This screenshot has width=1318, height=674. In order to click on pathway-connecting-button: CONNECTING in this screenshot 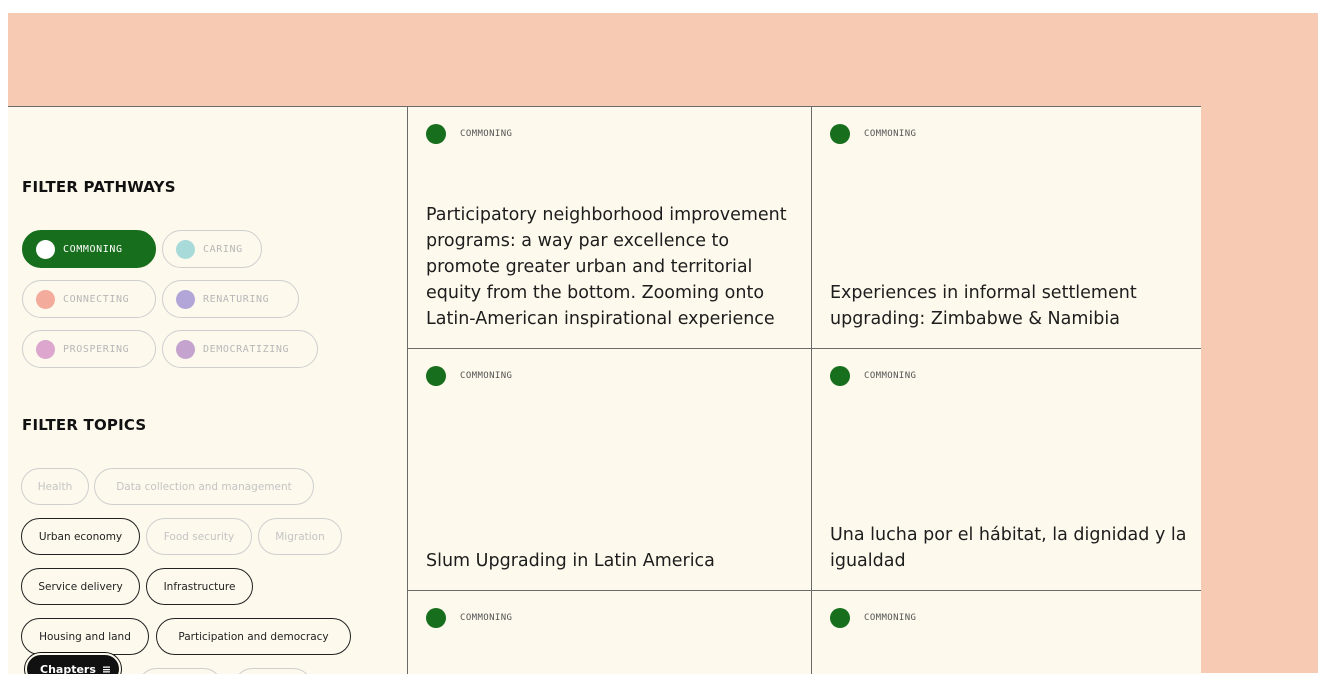, I will do `click(89, 299)`.